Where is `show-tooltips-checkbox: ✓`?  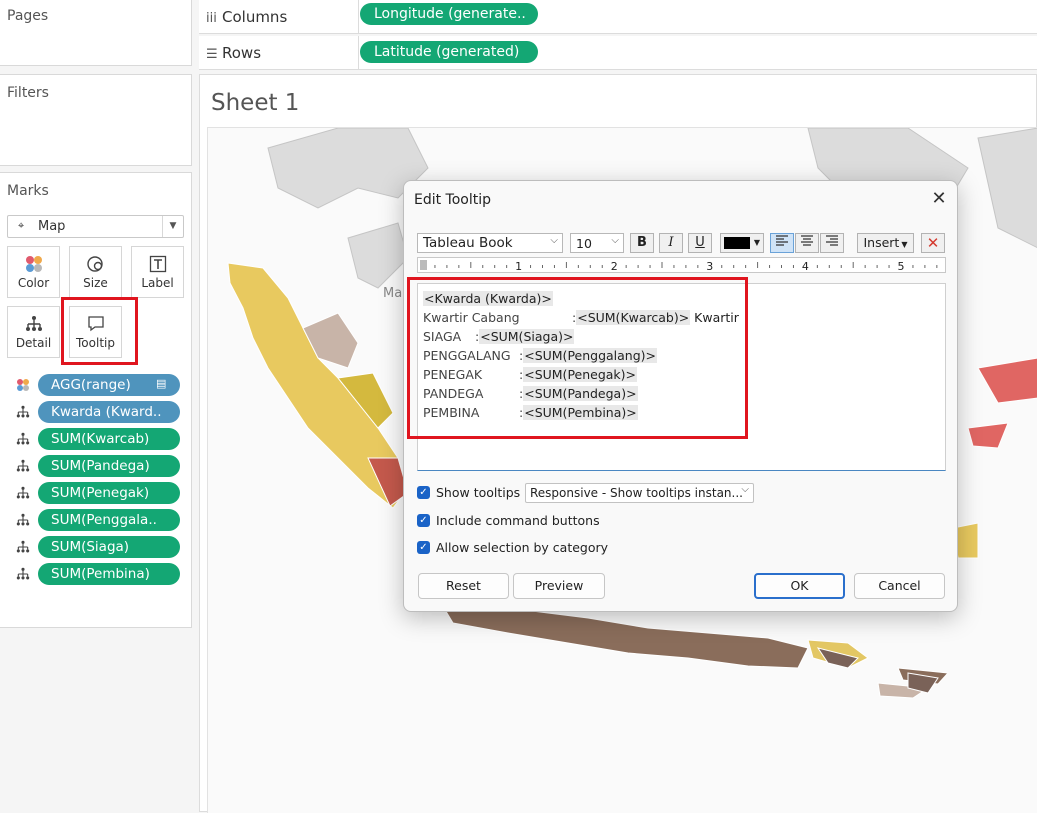 show-tooltips-checkbox: ✓ is located at coordinates (423, 492).